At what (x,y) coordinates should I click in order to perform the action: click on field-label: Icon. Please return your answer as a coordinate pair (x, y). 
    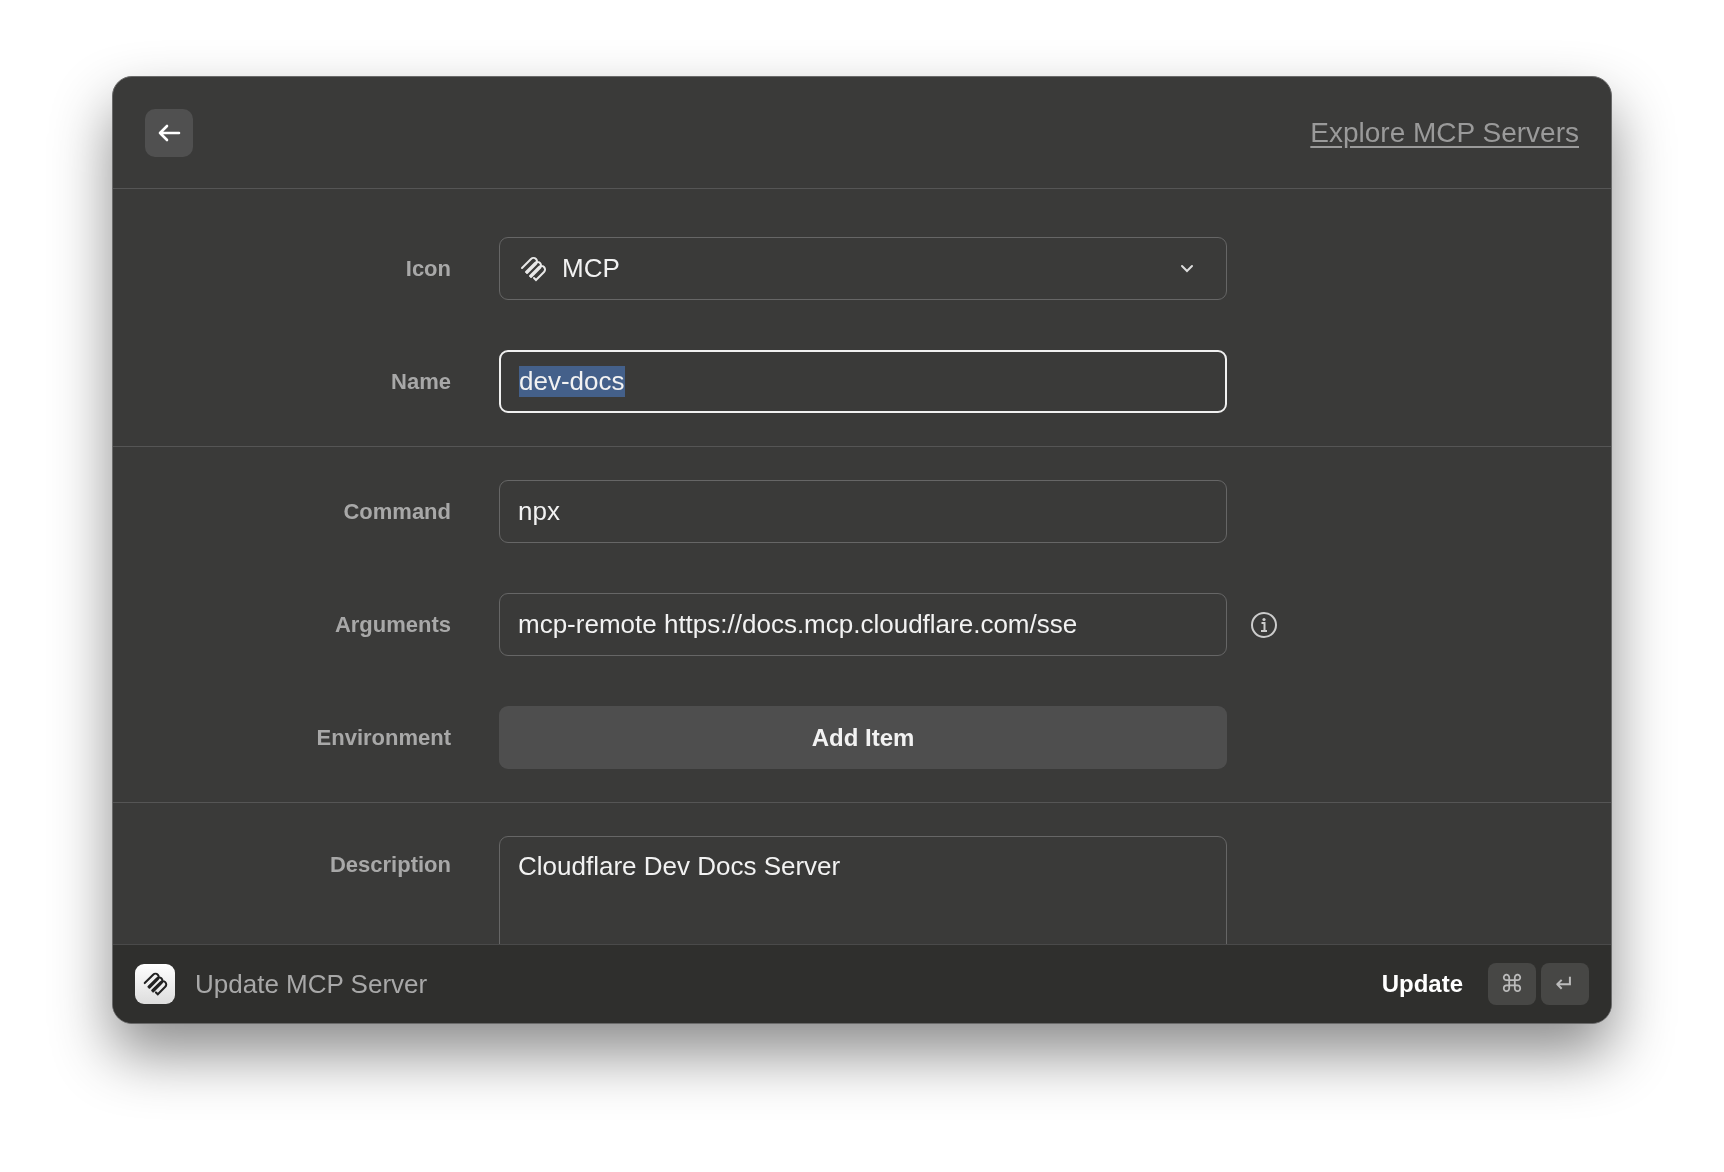
    Looking at the image, I should click on (427, 268).